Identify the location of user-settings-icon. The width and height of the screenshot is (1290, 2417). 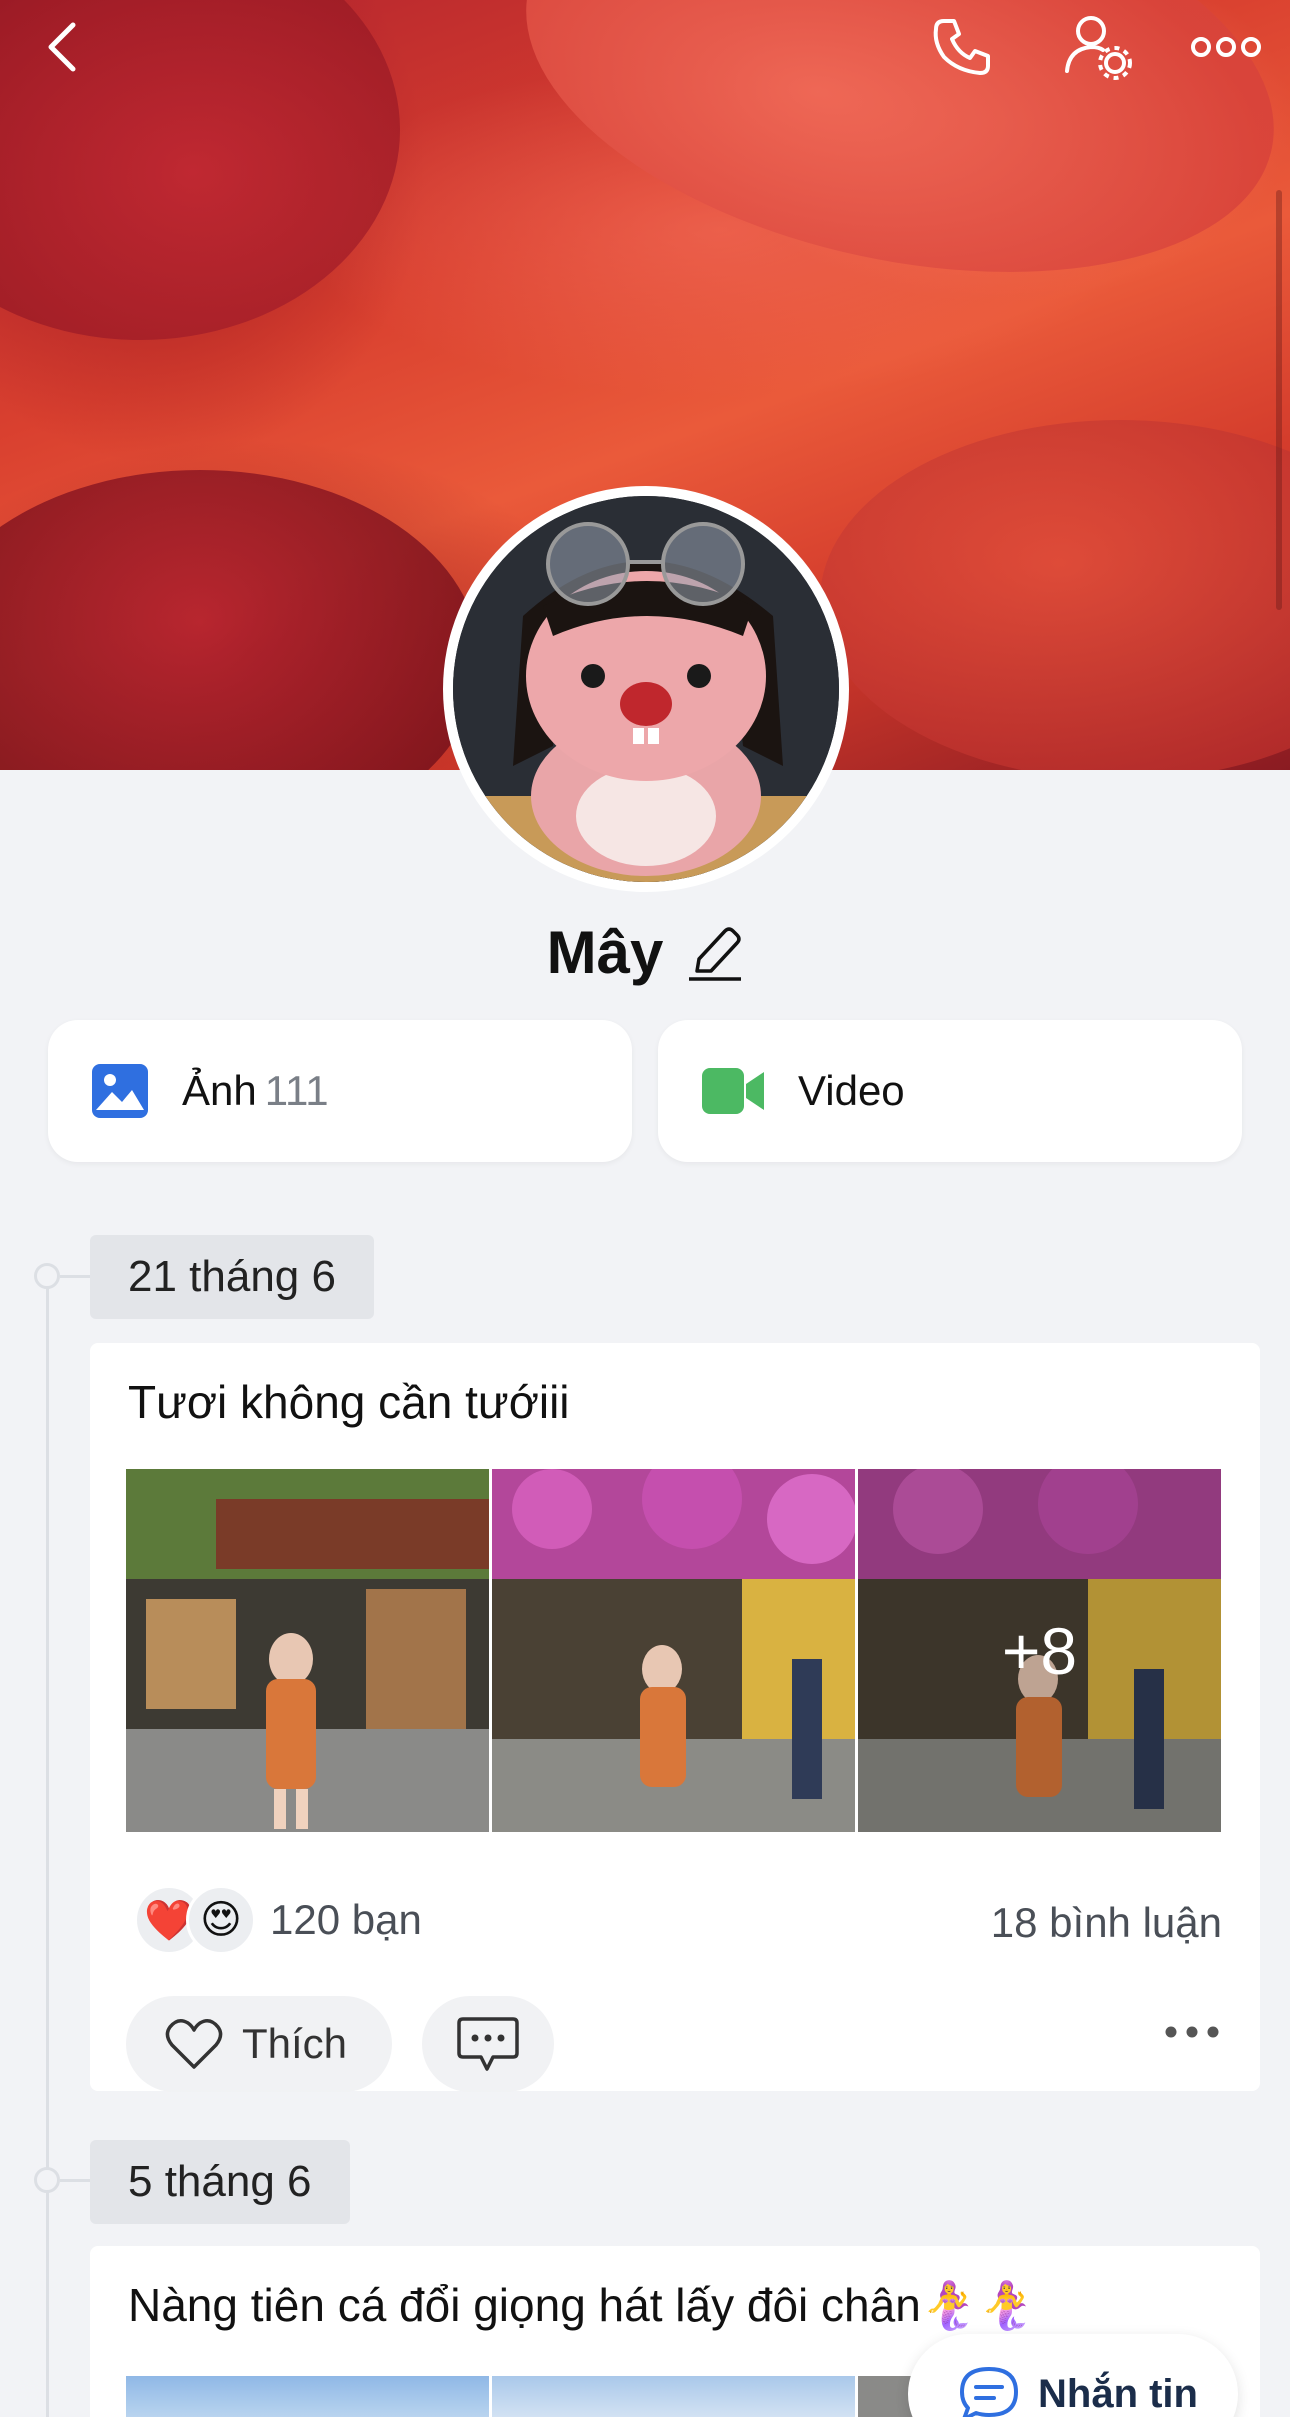
(1098, 48).